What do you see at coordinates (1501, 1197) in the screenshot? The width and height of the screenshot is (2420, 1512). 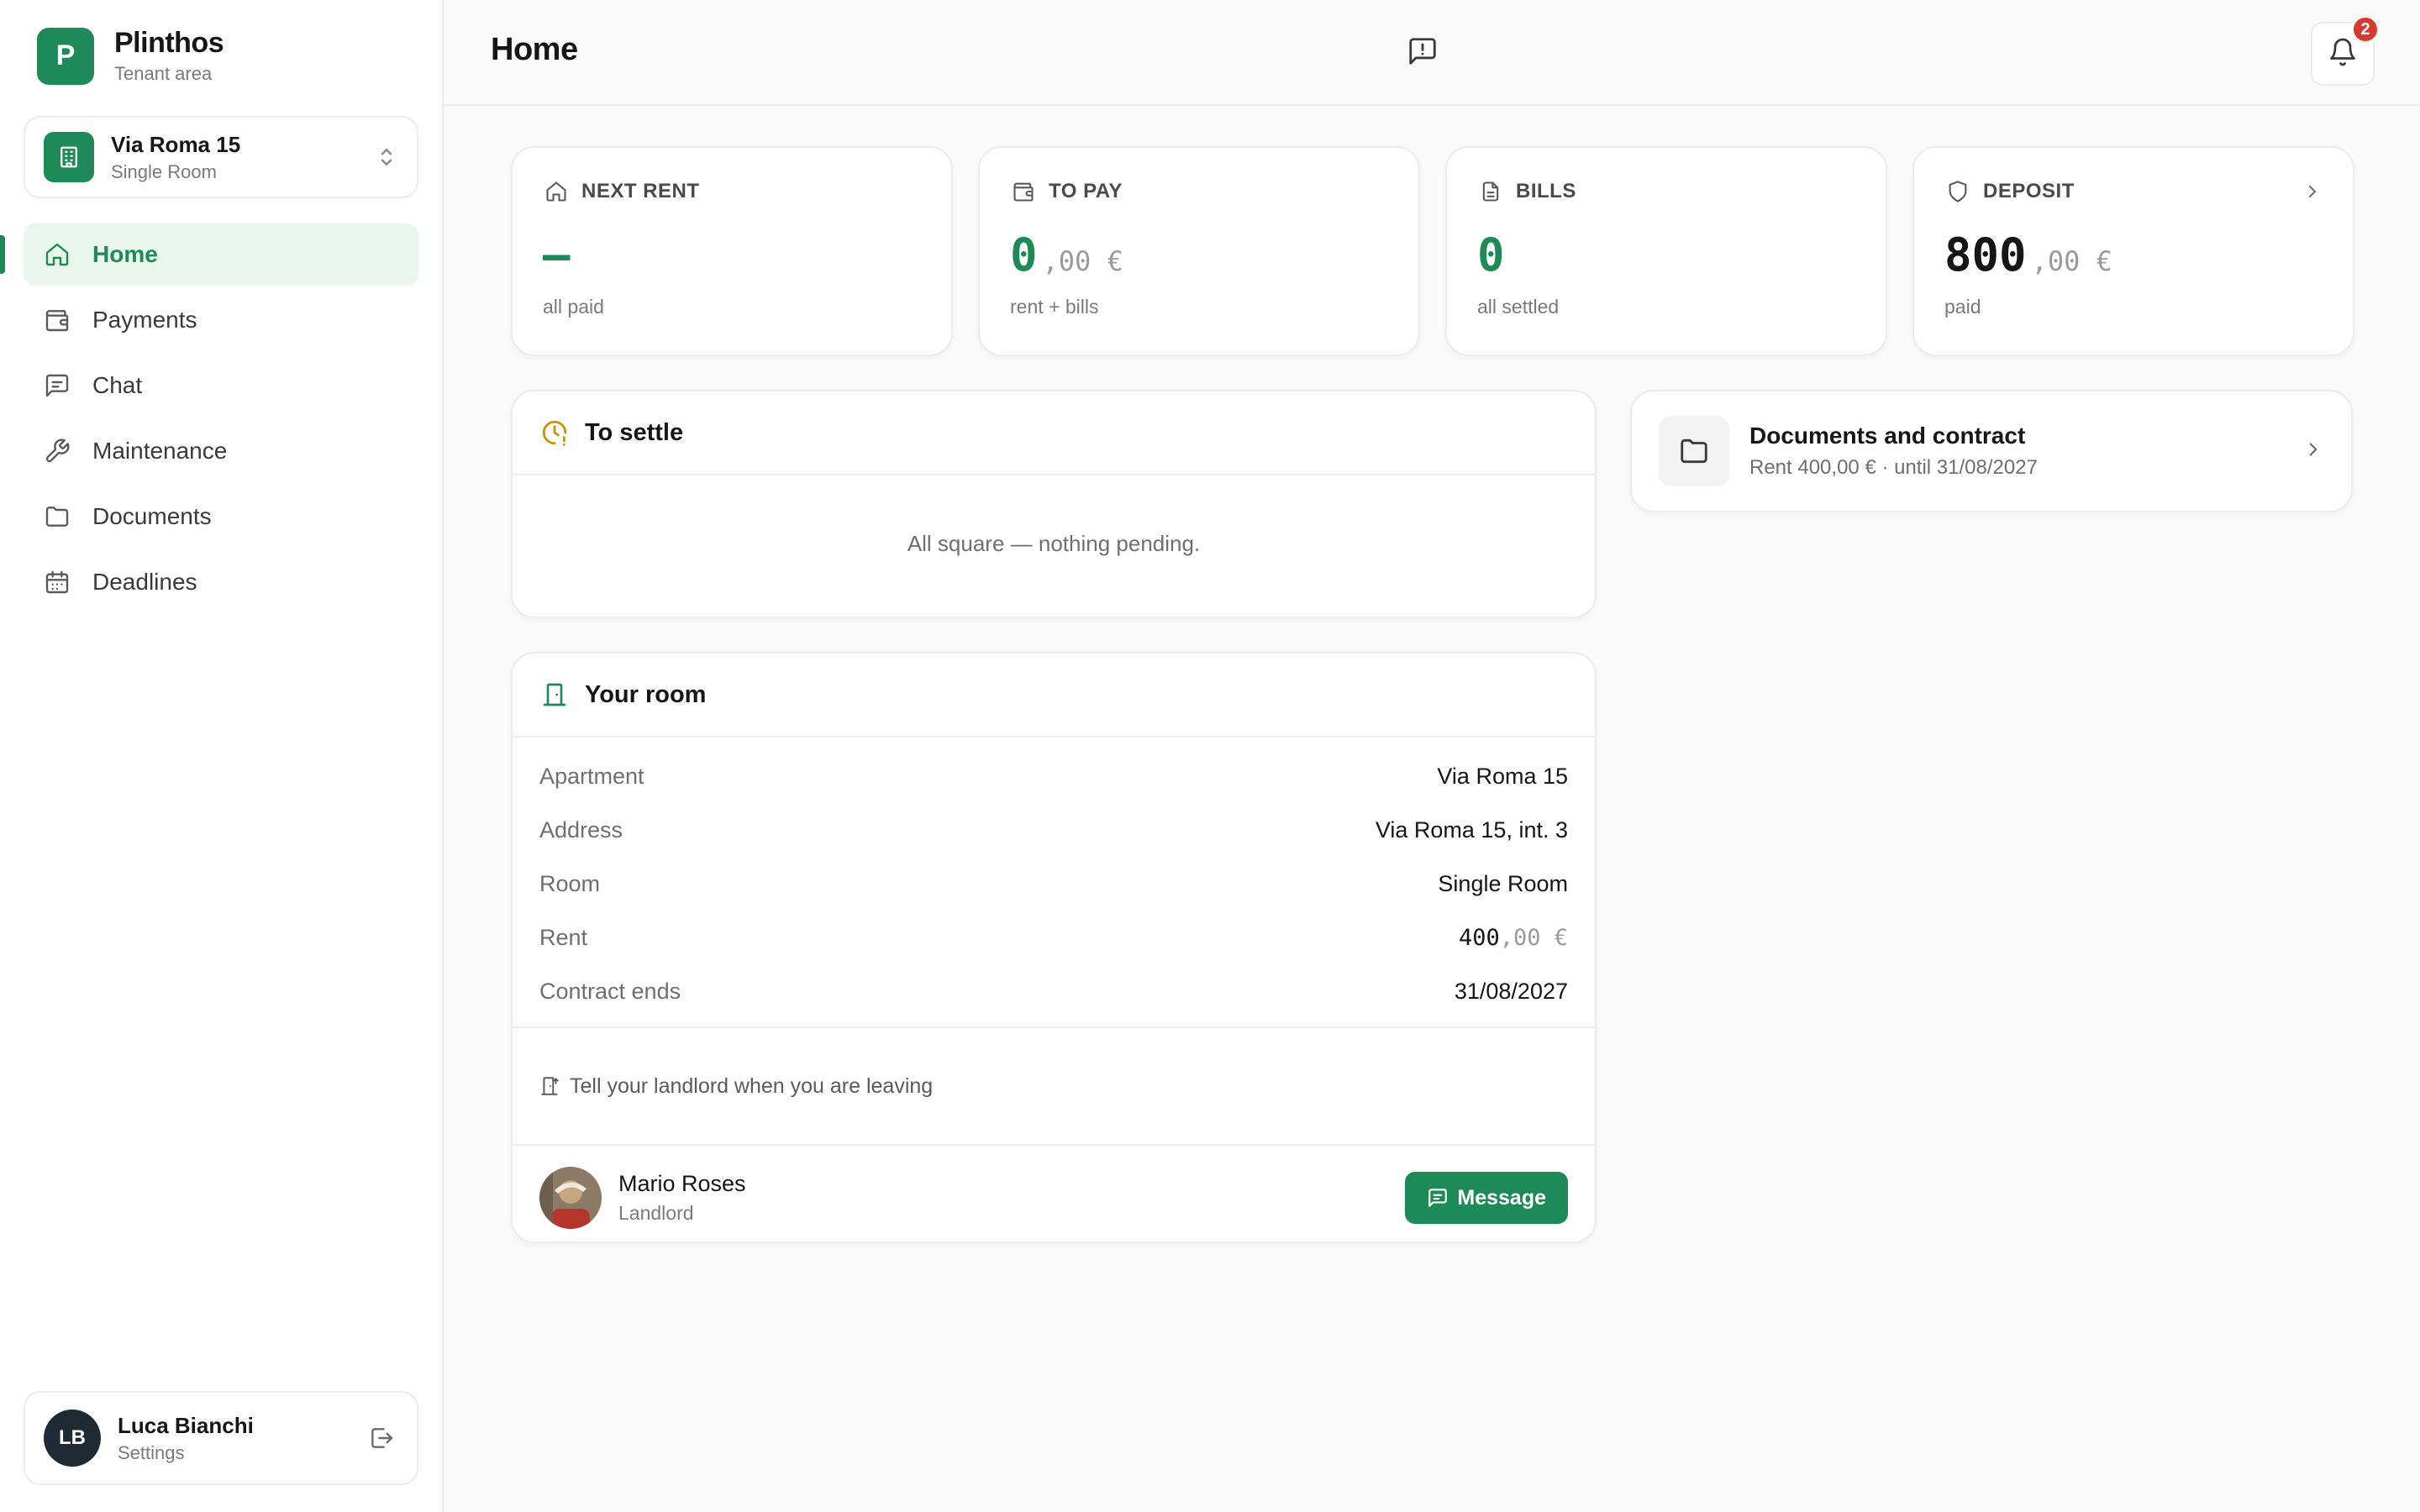 I see `message-button-label: Message` at bounding box center [1501, 1197].